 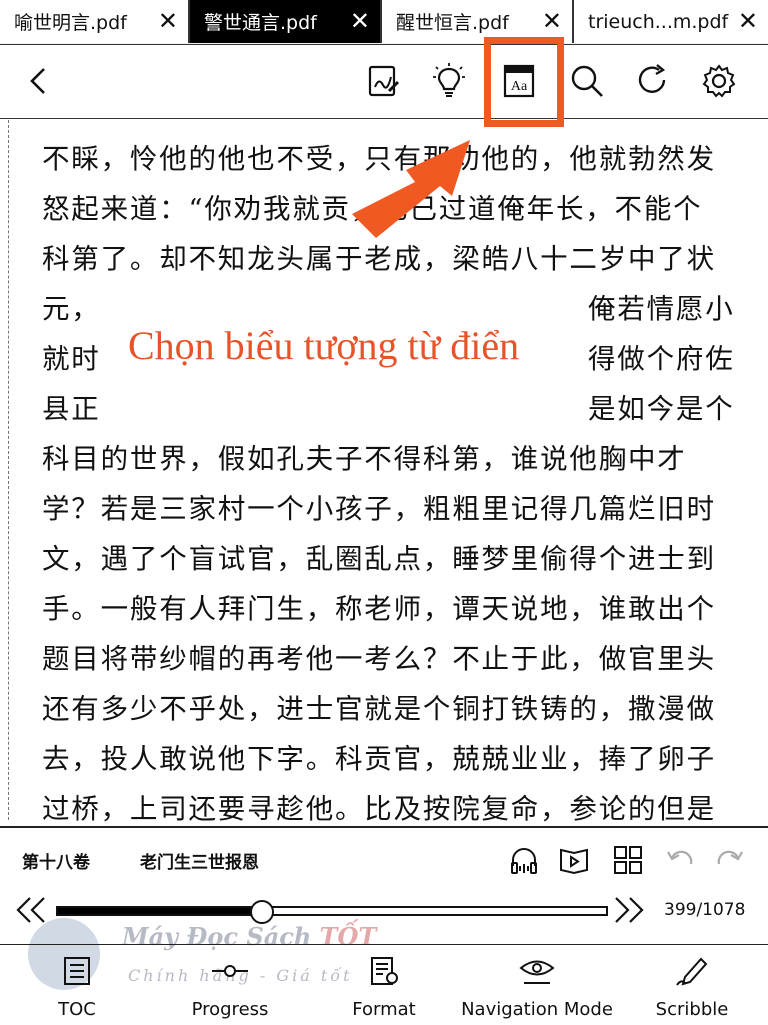 What do you see at coordinates (332, 912) in the screenshot?
I see `progress-track` at bounding box center [332, 912].